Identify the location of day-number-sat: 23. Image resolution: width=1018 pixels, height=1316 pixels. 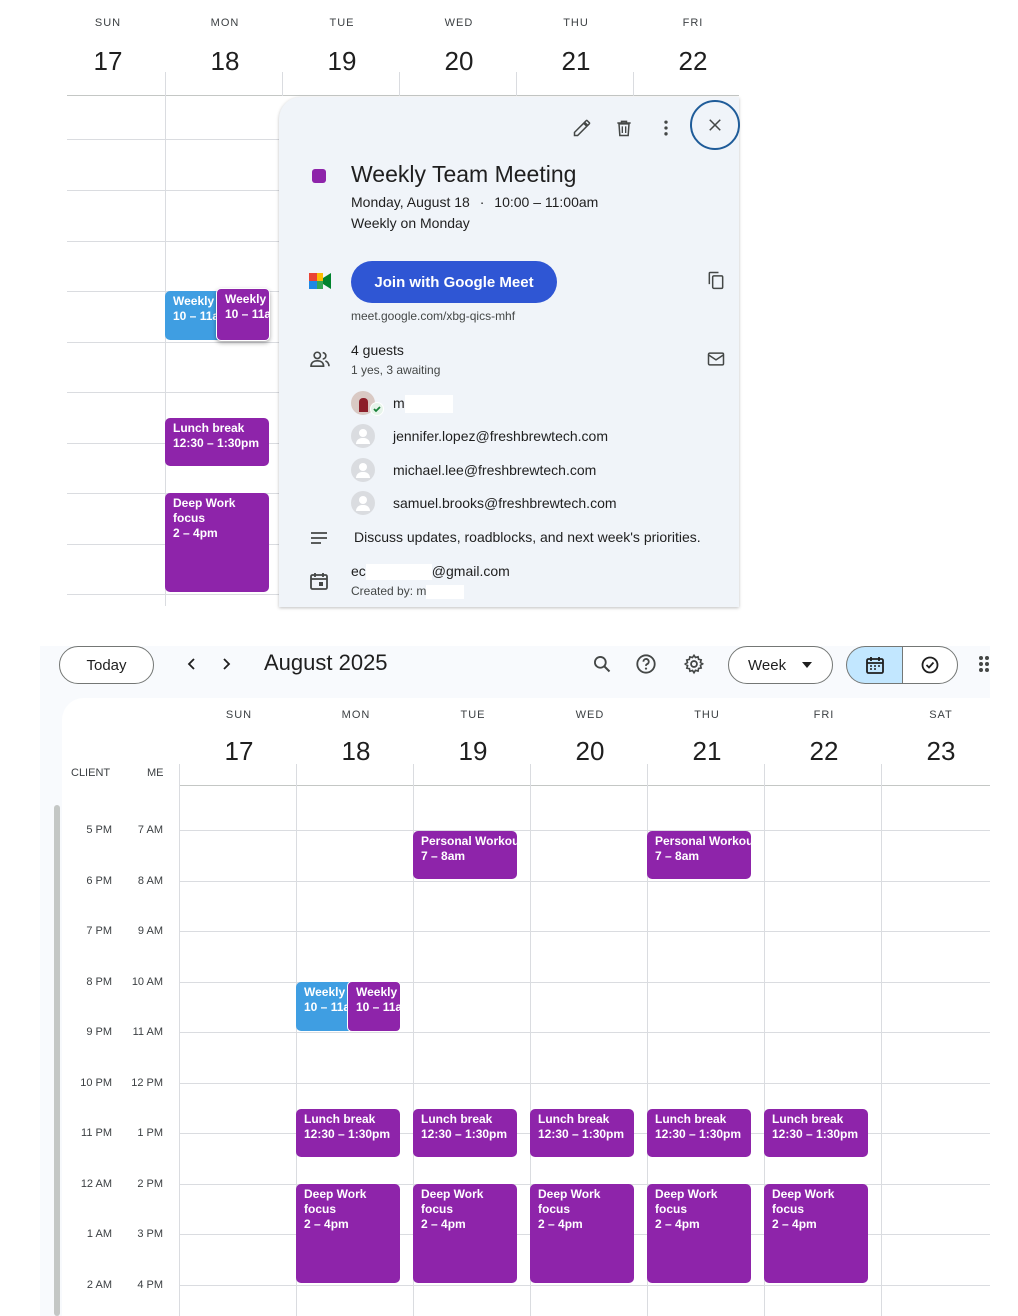
(941, 751).